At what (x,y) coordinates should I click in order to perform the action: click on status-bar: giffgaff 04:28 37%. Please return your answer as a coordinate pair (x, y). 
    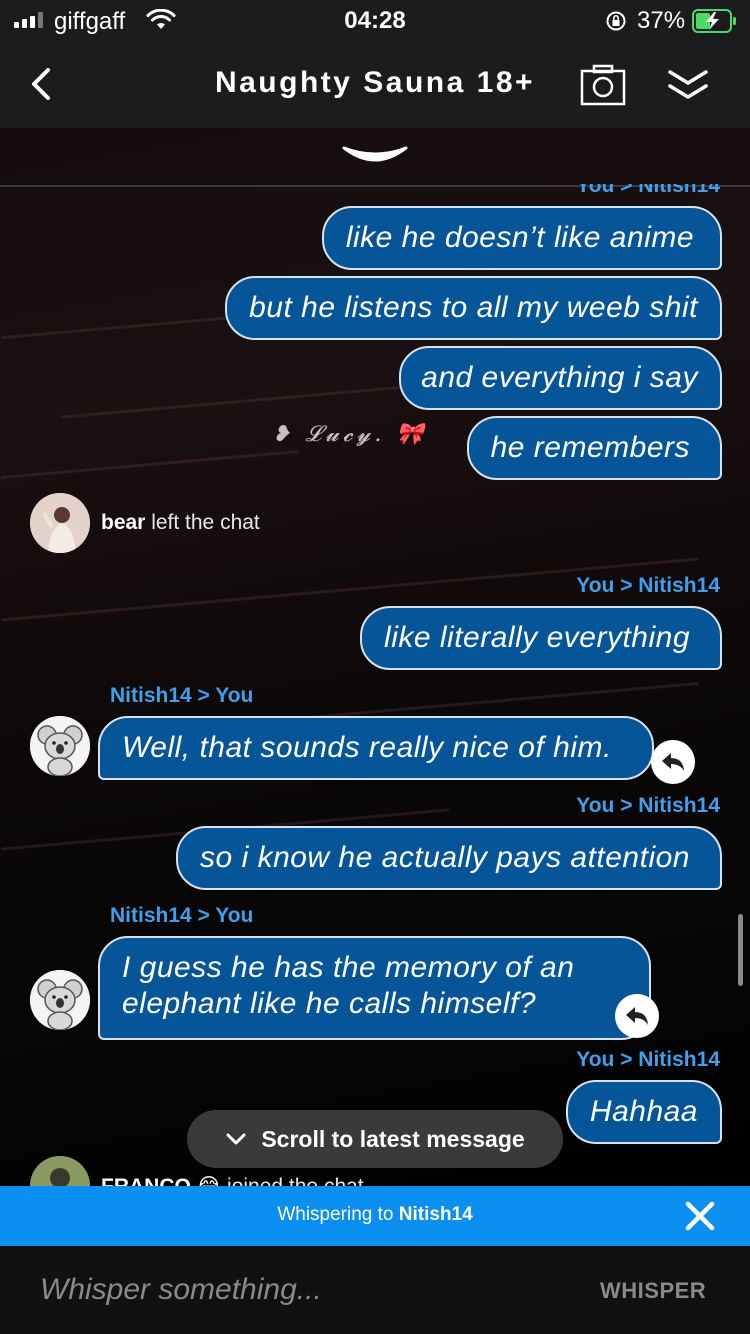
    Looking at the image, I should click on (375, 21).